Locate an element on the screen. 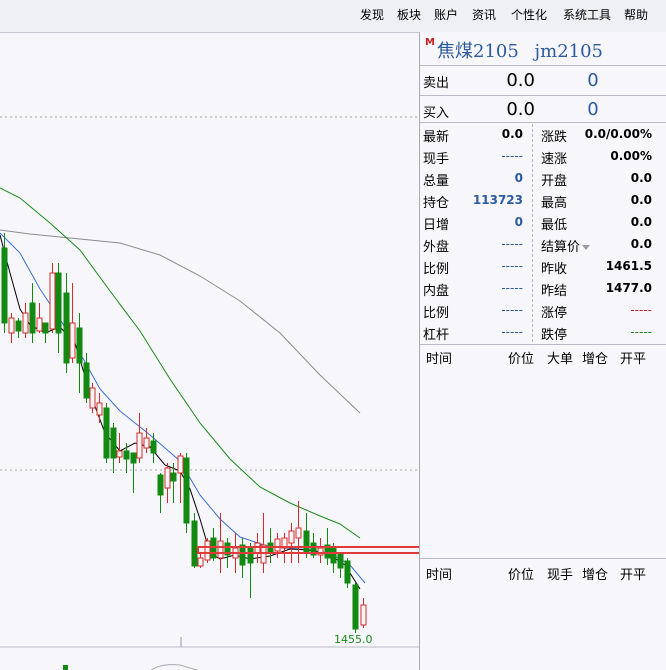 The image size is (666, 670). volume-bar is located at coordinates (65, 667).